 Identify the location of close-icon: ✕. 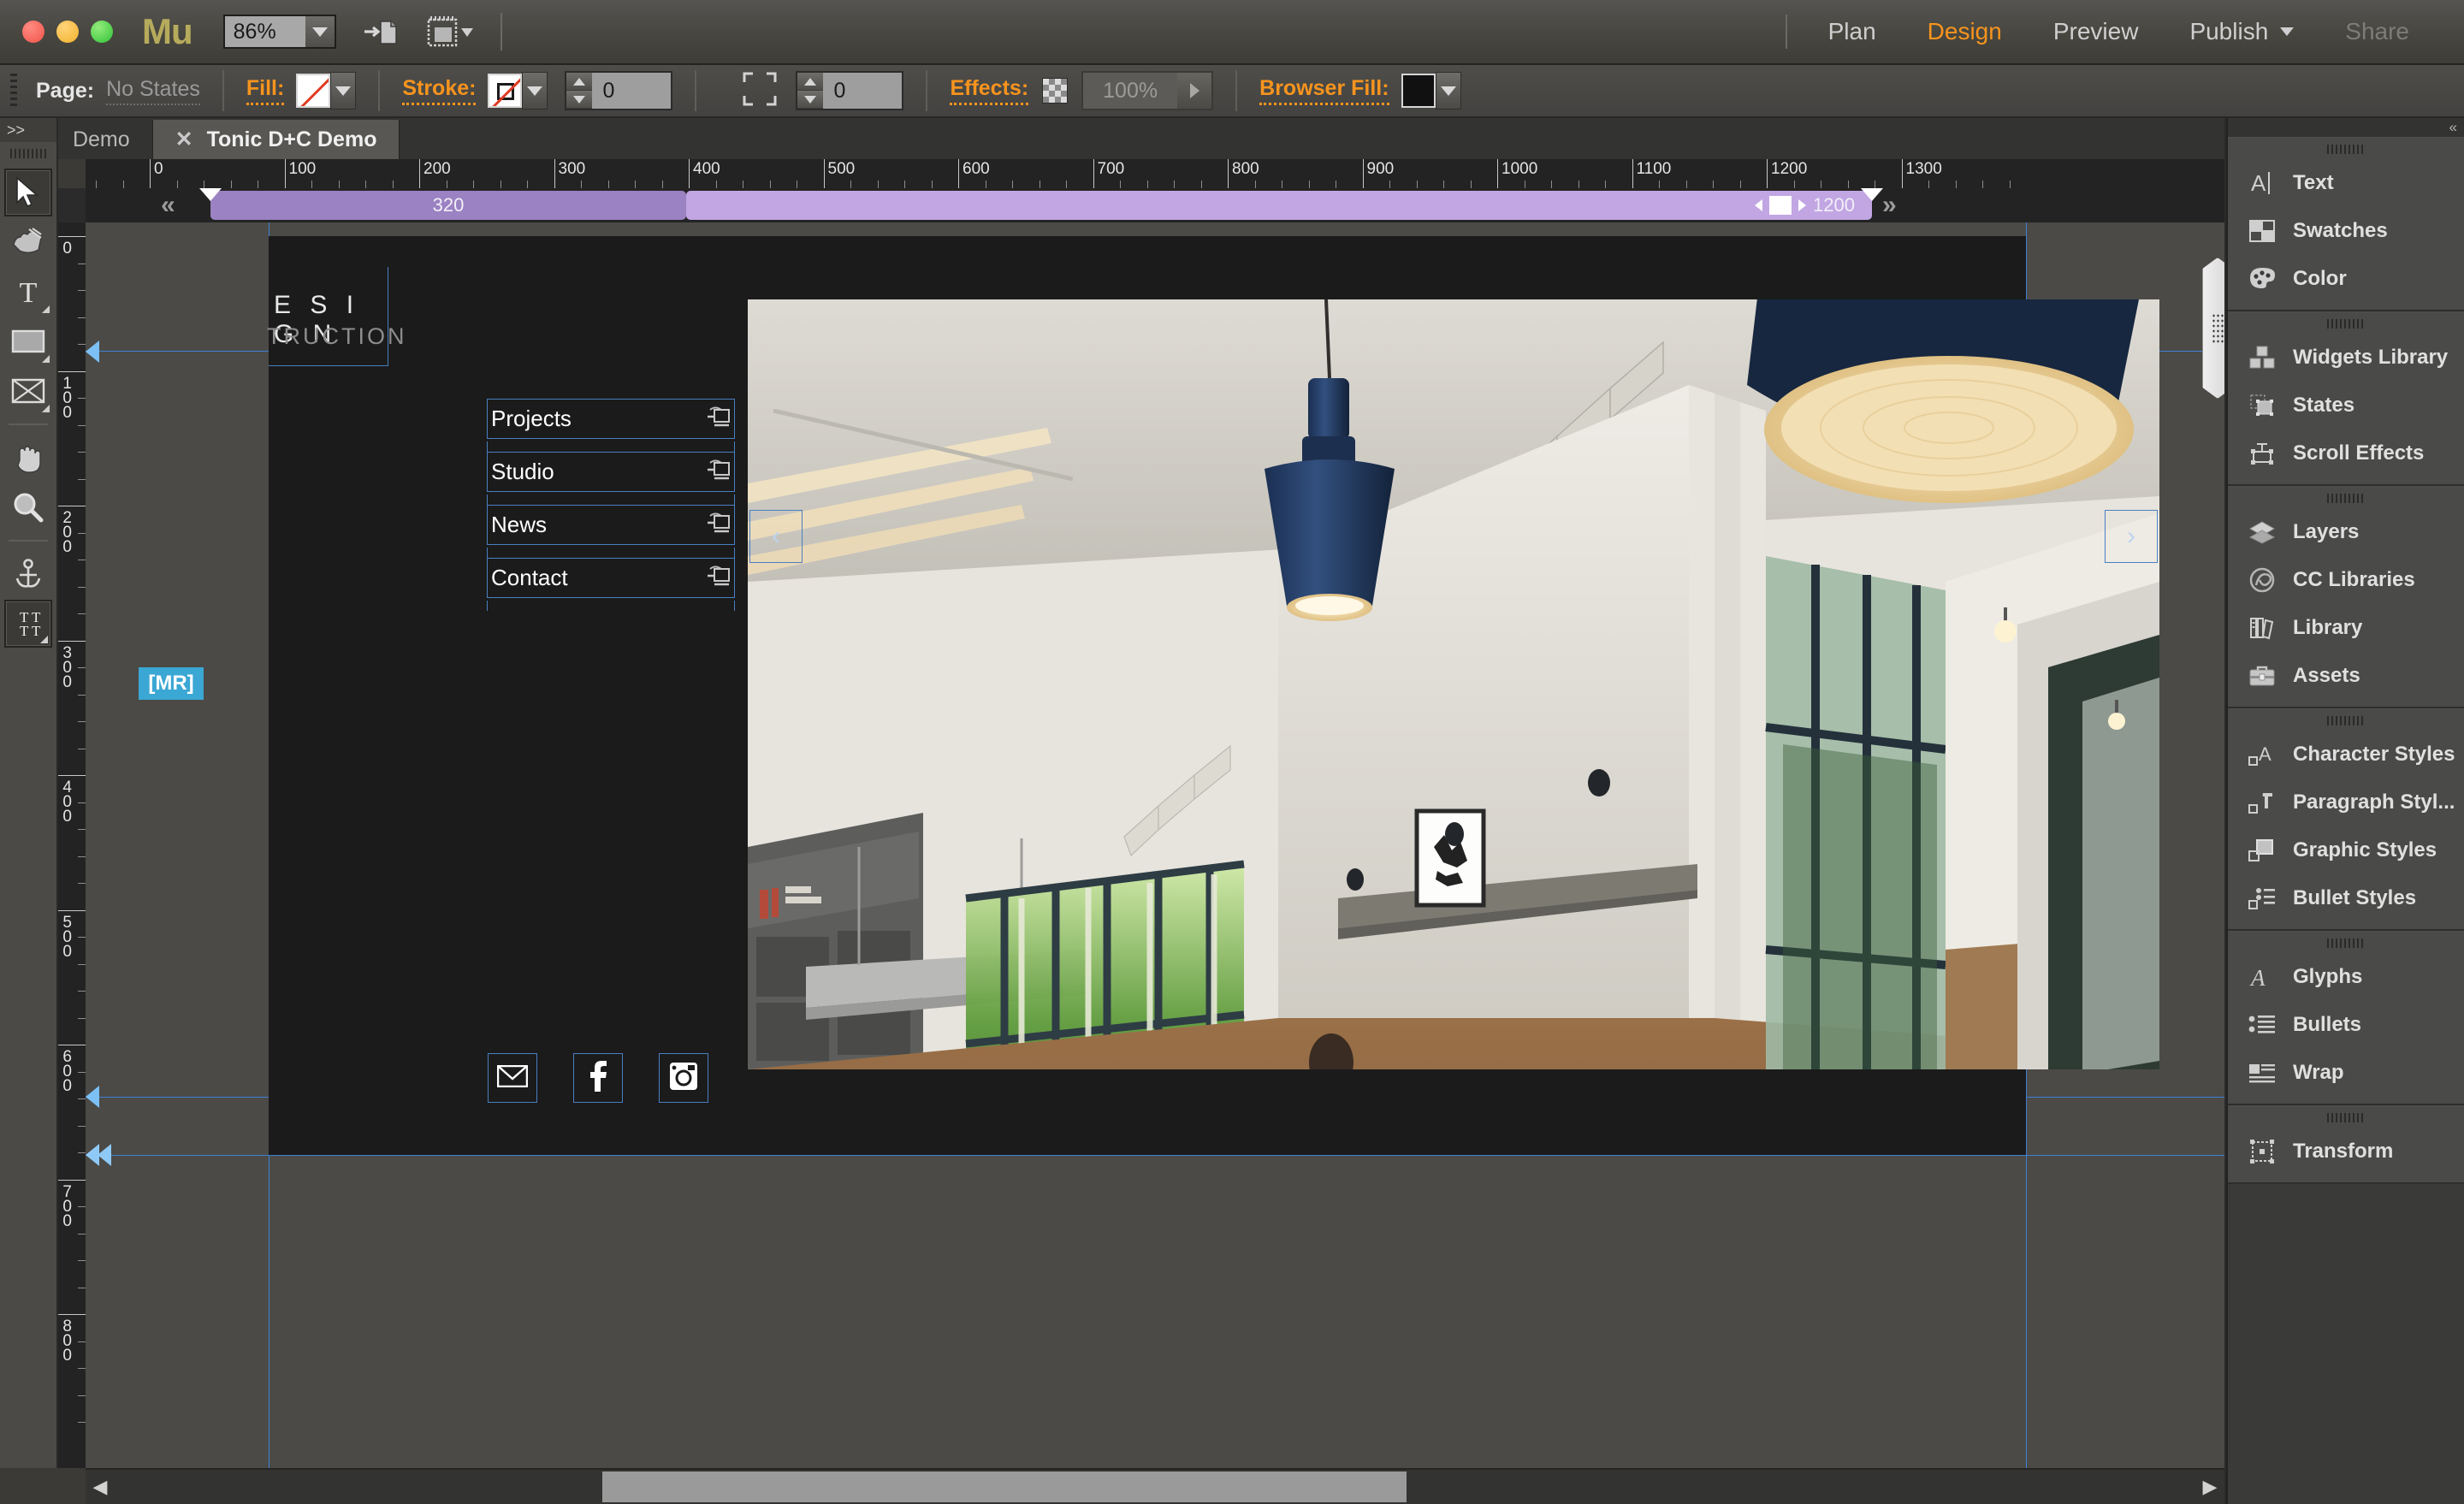
(184, 139).